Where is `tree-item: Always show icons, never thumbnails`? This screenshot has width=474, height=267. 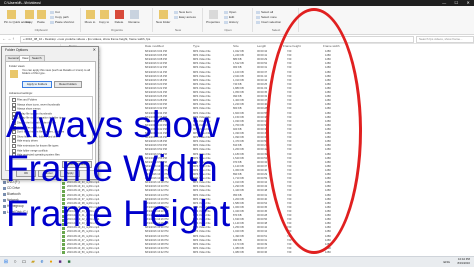 tree-item: Always show icons, never thumbnails is located at coordinates (36, 104).